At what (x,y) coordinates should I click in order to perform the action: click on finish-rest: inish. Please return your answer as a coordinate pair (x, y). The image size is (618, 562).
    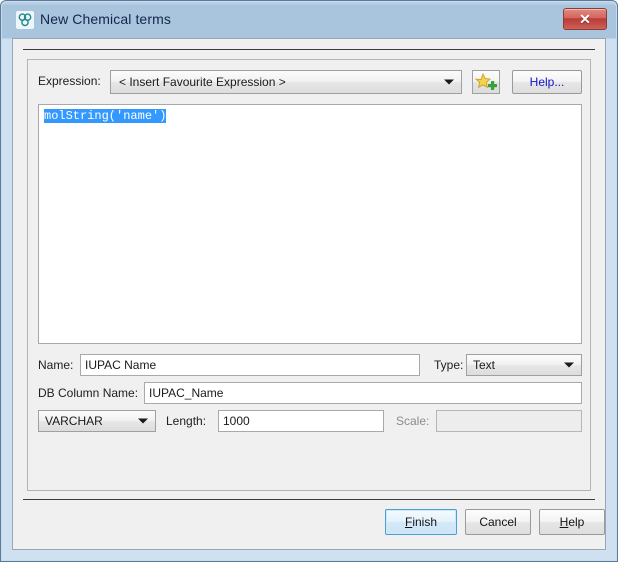
    Looking at the image, I should click on (425, 522).